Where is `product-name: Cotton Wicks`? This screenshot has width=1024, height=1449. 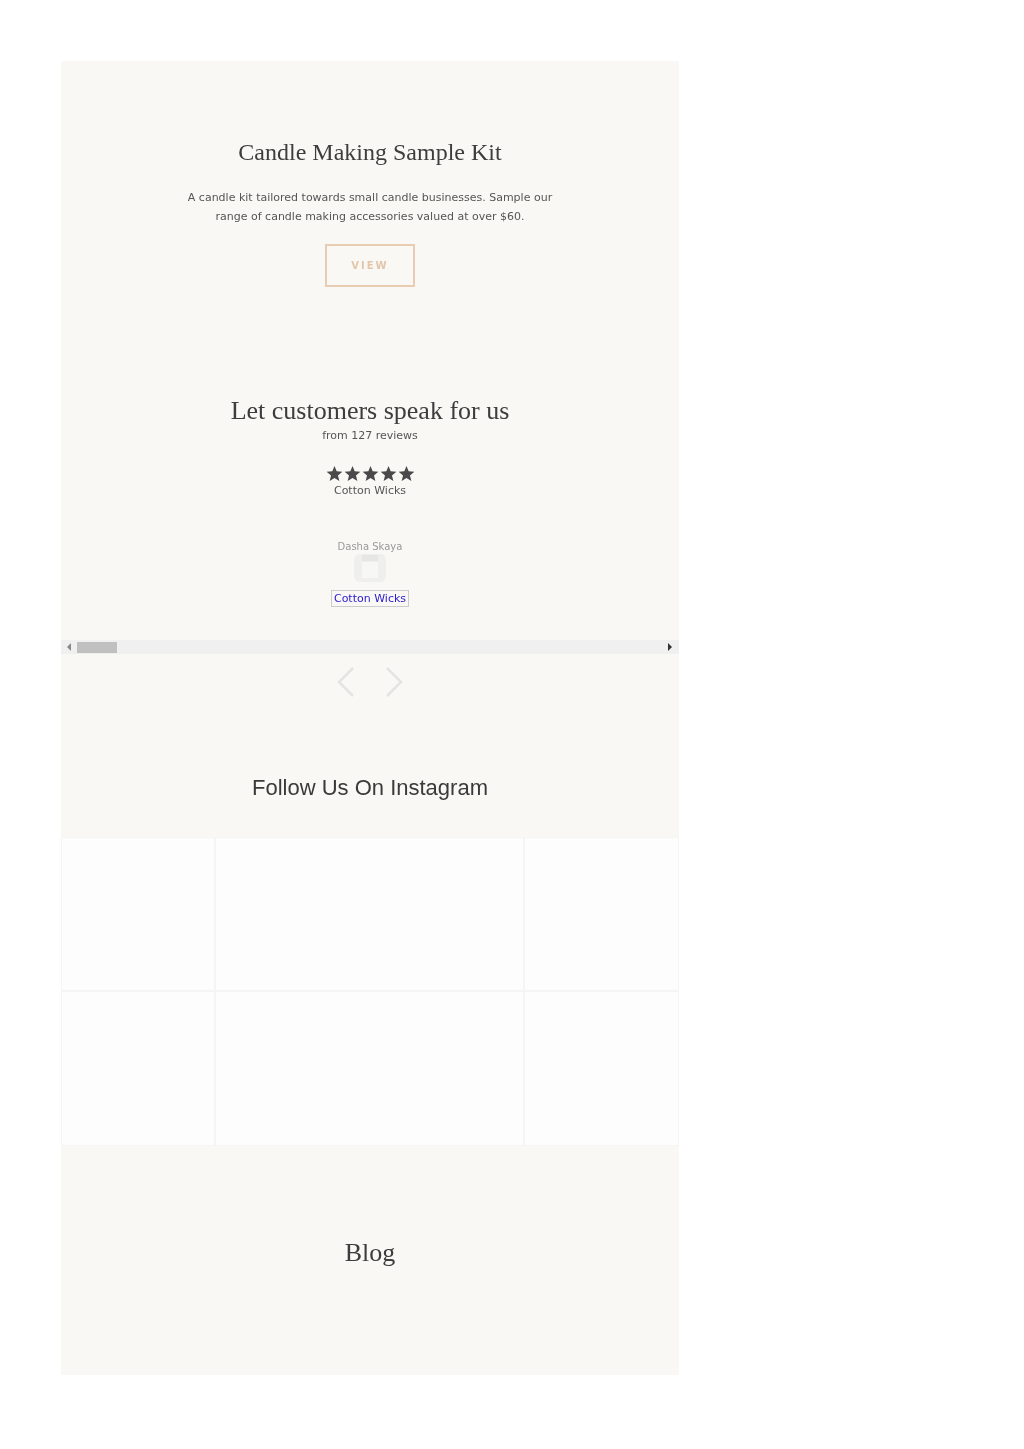
product-name: Cotton Wicks is located at coordinates (370, 490).